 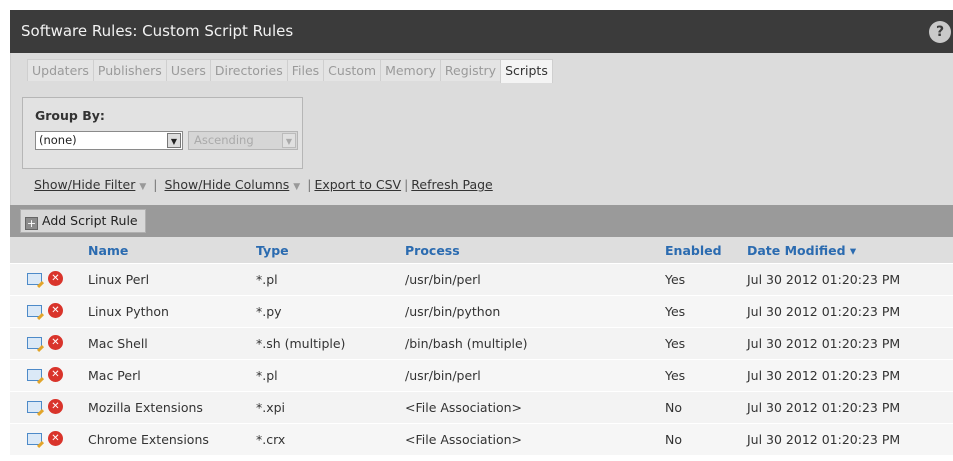 What do you see at coordinates (271, 439) in the screenshot?
I see `cell-type: *.crx` at bounding box center [271, 439].